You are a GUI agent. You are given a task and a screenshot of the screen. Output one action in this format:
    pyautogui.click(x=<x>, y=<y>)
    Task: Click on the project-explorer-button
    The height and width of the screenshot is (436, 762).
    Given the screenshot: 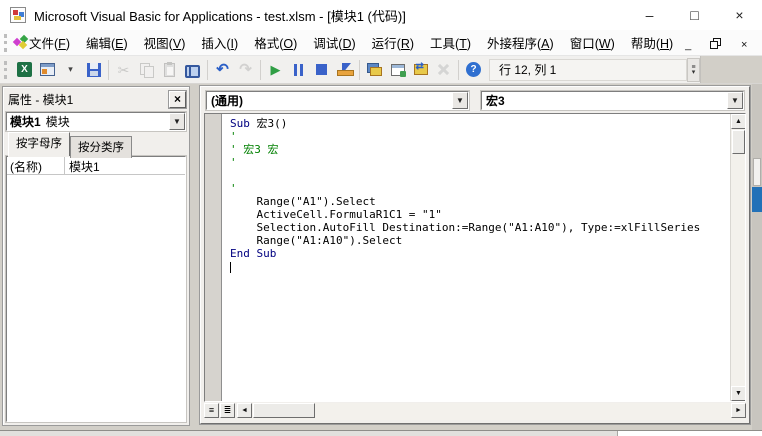 What is the action you would take?
    pyautogui.click(x=374, y=70)
    